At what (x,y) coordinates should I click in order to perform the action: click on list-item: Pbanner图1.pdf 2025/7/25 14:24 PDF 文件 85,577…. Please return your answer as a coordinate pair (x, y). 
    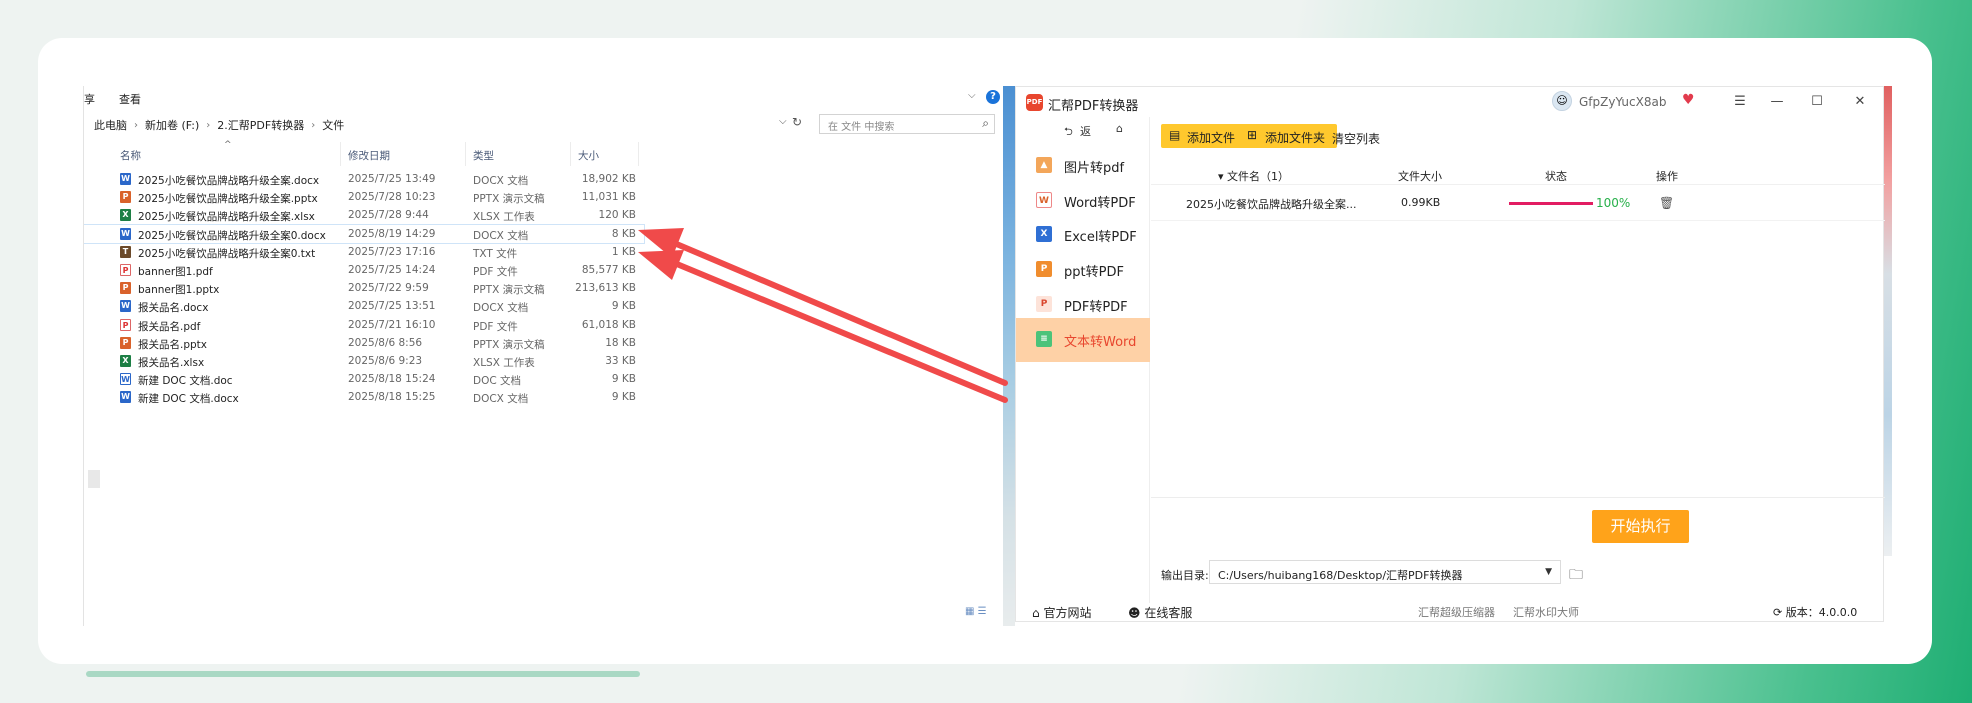
    Looking at the image, I should click on (364, 270).